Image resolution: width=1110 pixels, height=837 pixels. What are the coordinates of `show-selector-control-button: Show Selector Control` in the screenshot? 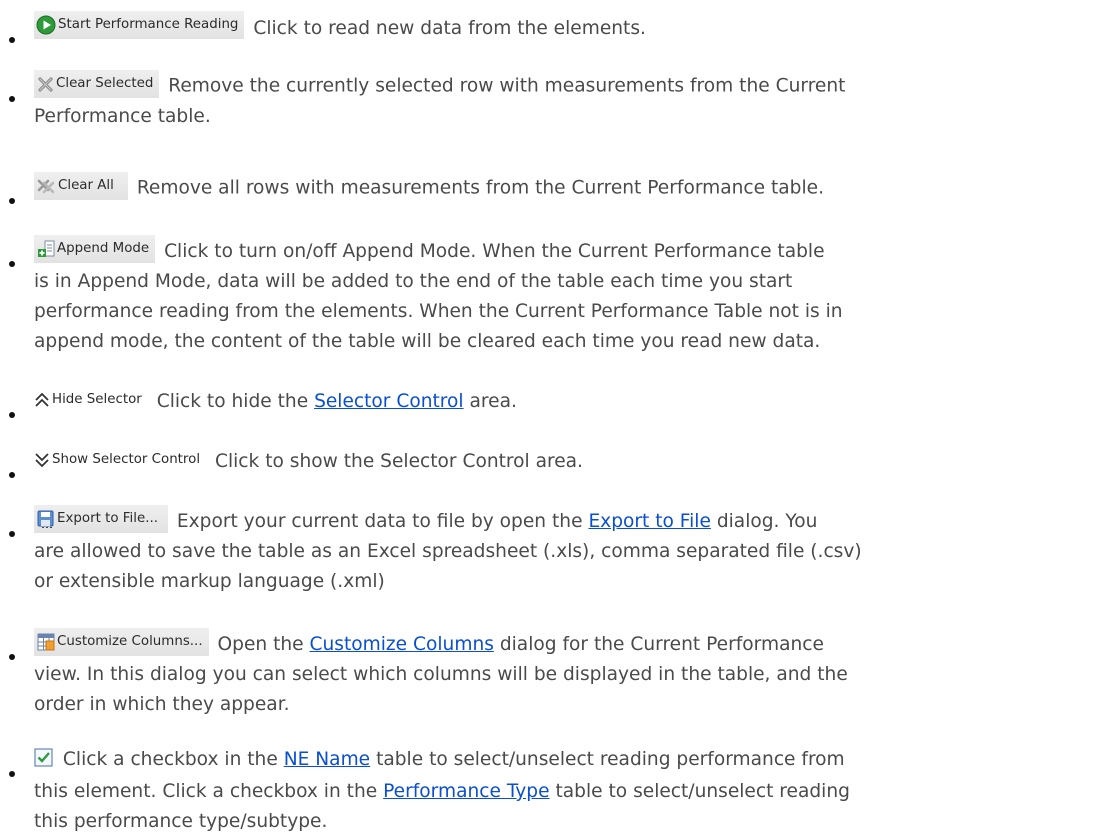 It's located at (120, 460).